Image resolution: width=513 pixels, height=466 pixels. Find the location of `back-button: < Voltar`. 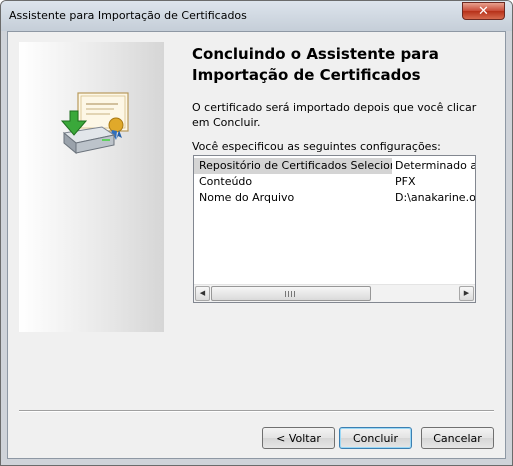

back-button: < Voltar is located at coordinates (298, 438).